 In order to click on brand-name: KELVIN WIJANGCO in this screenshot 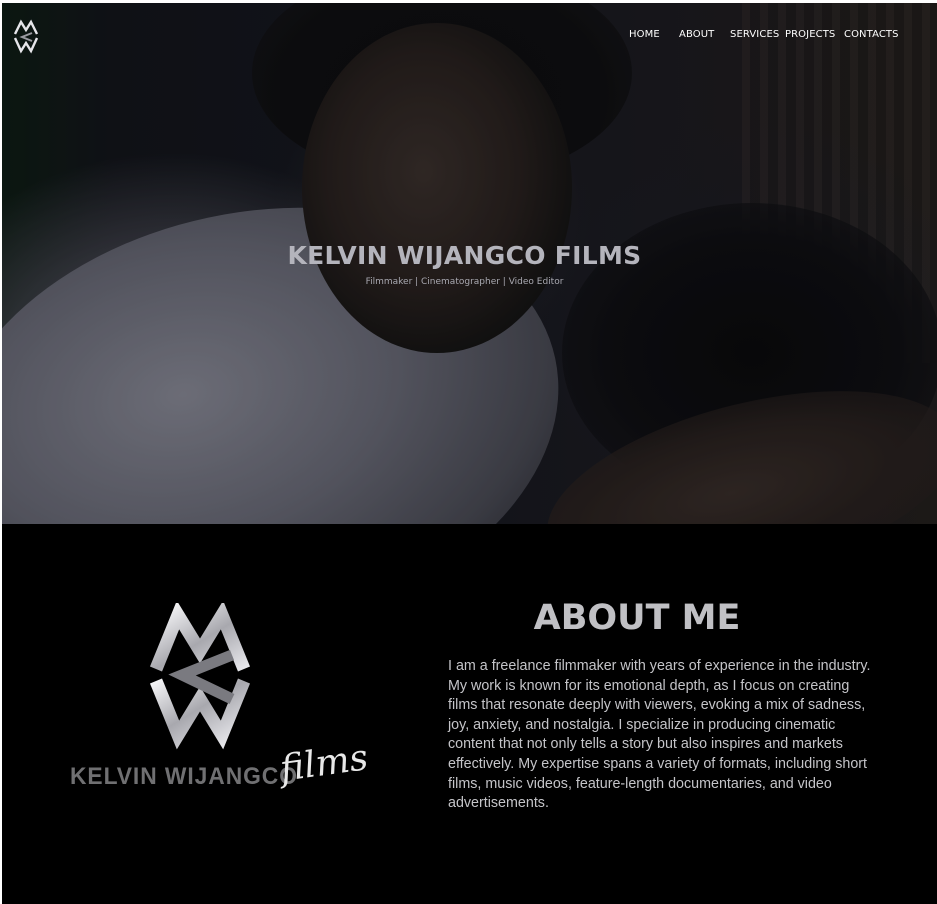, I will do `click(184, 776)`.